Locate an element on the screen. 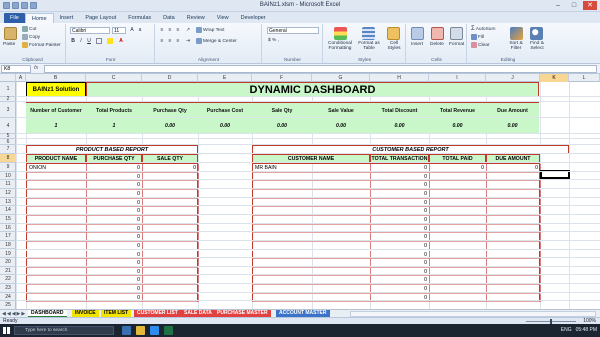  sheet-tab-dashboard: DASHBOARD is located at coordinates (47, 313).